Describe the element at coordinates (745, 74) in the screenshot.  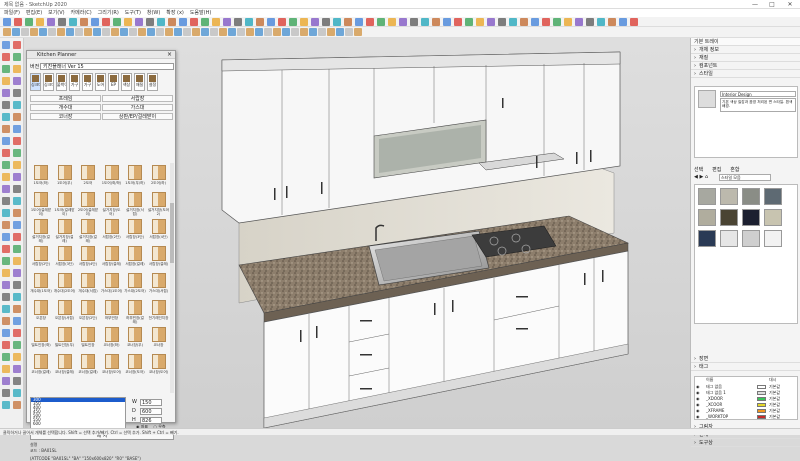
I see `tray-section: › 스타일` at that location.